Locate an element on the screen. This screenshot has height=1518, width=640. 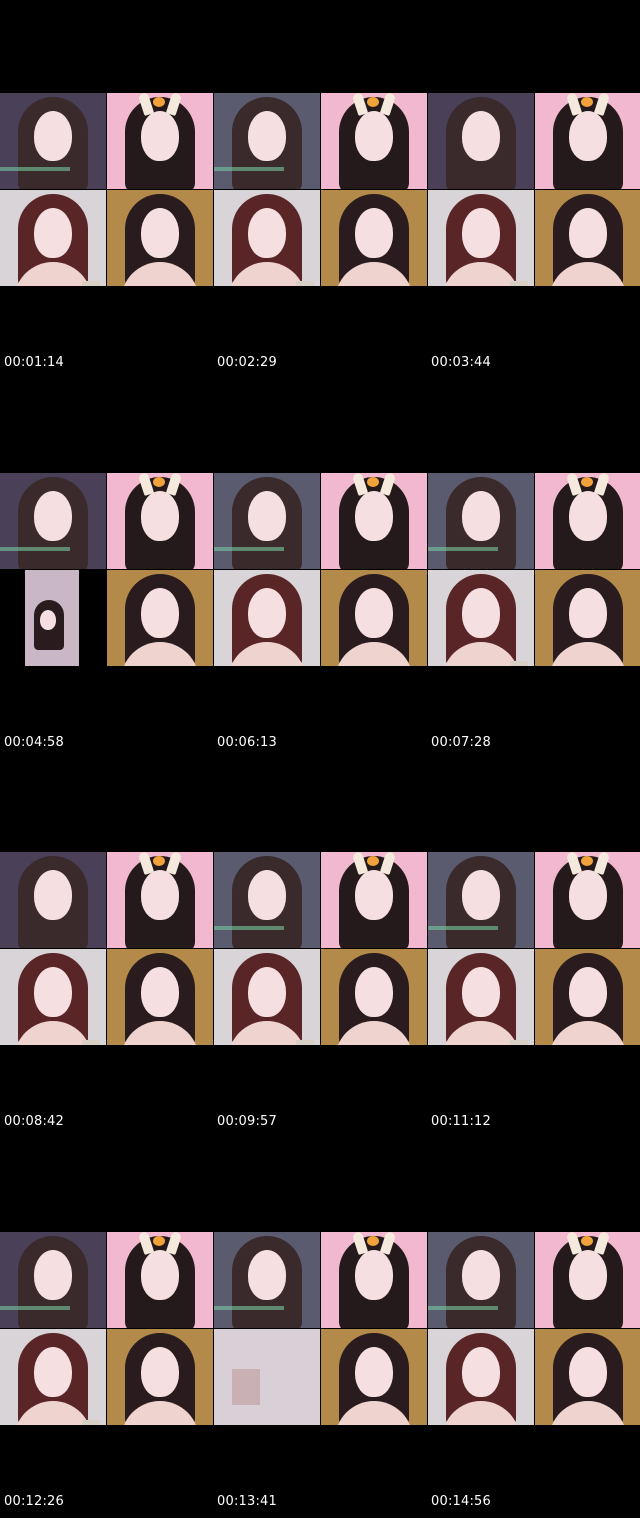
timestamp-row: 00:12:26 00:13:41 00:14:56 is located at coordinates (320, 1504).